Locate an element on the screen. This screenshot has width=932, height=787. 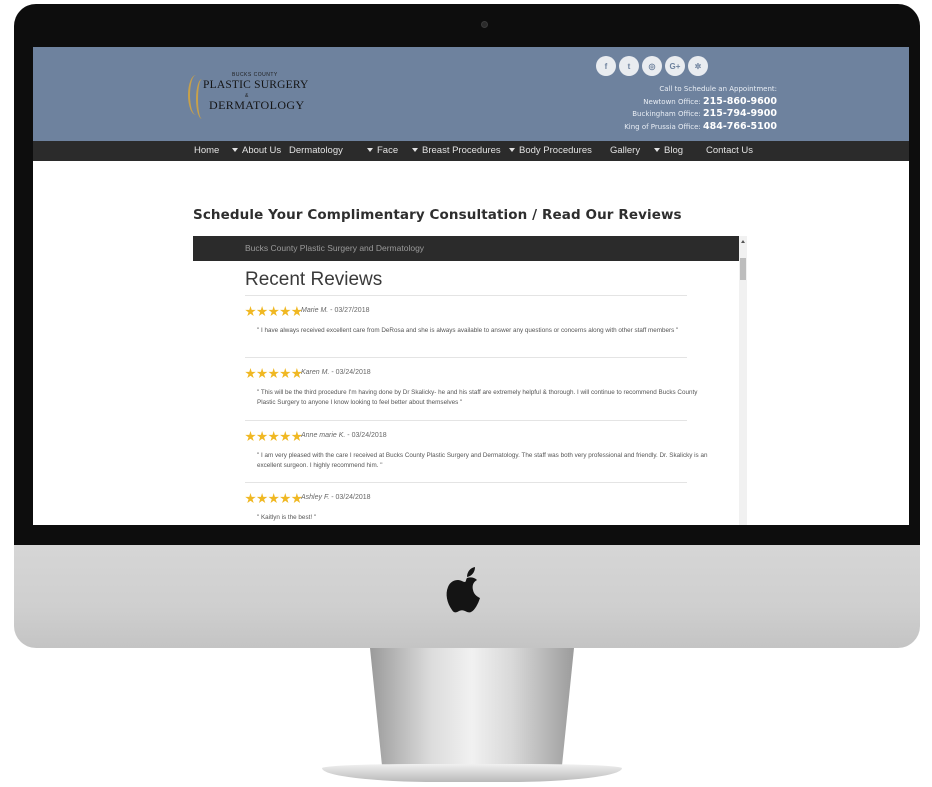
yelp-icon: ✲ is located at coordinates (698, 66).